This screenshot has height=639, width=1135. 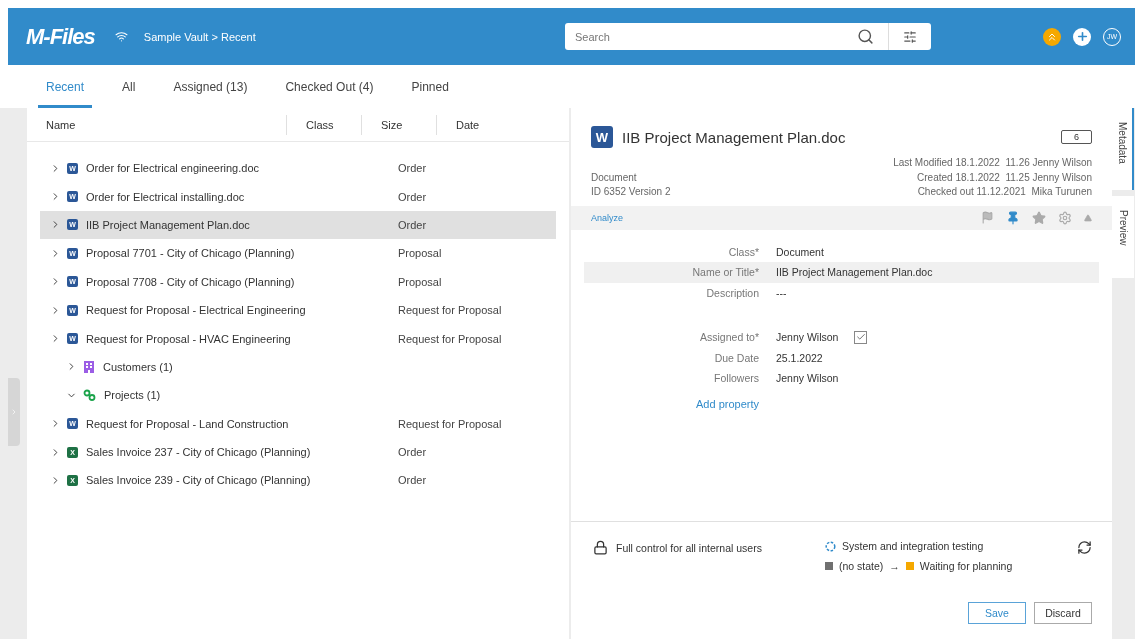 I want to click on item-name: Projects (1), so click(x=133, y=395).